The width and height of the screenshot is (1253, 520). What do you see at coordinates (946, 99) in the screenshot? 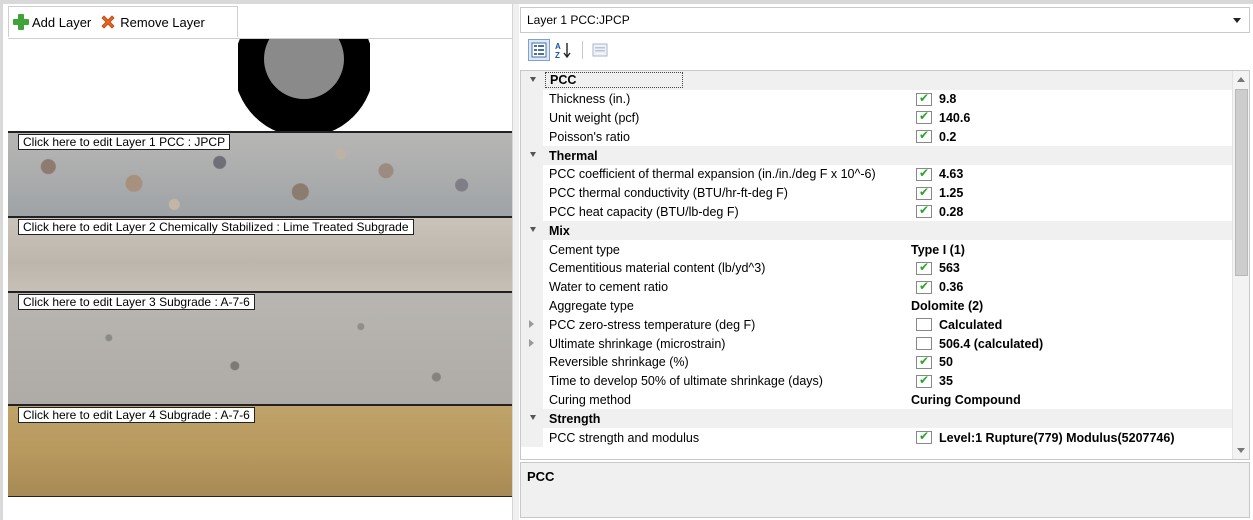
I see `property-value: 9.8` at bounding box center [946, 99].